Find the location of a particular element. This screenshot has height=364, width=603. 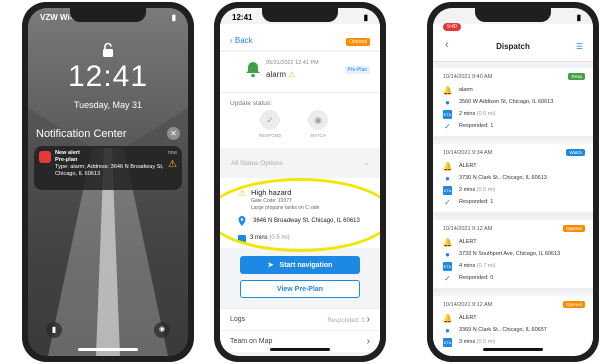

bell-icon is located at coordinates (253, 70).